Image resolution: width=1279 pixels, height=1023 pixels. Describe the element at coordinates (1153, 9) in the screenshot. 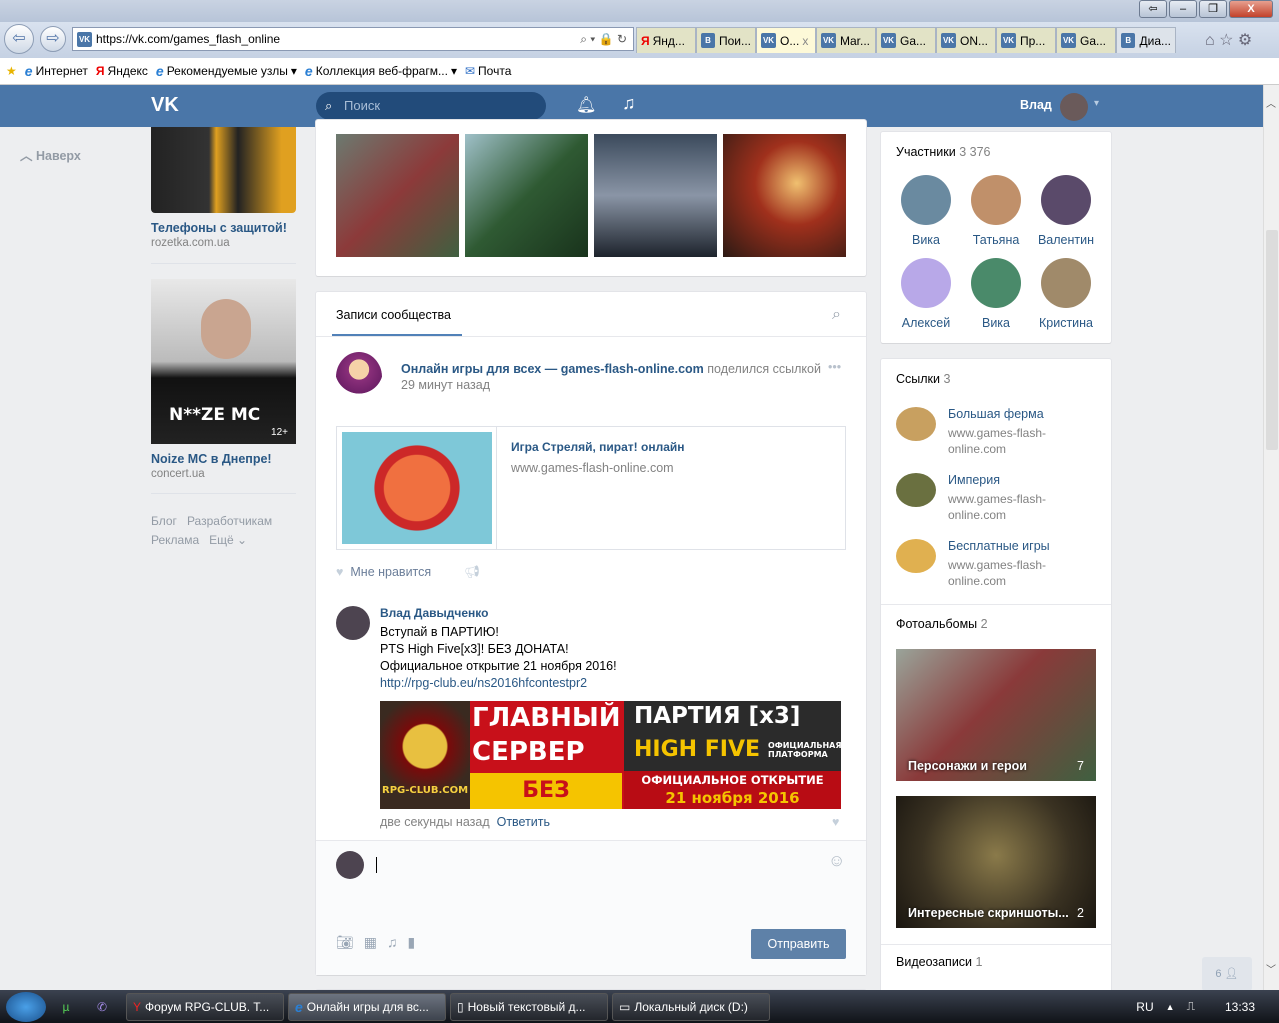

I see `restore-tab-button: ⇦` at that location.